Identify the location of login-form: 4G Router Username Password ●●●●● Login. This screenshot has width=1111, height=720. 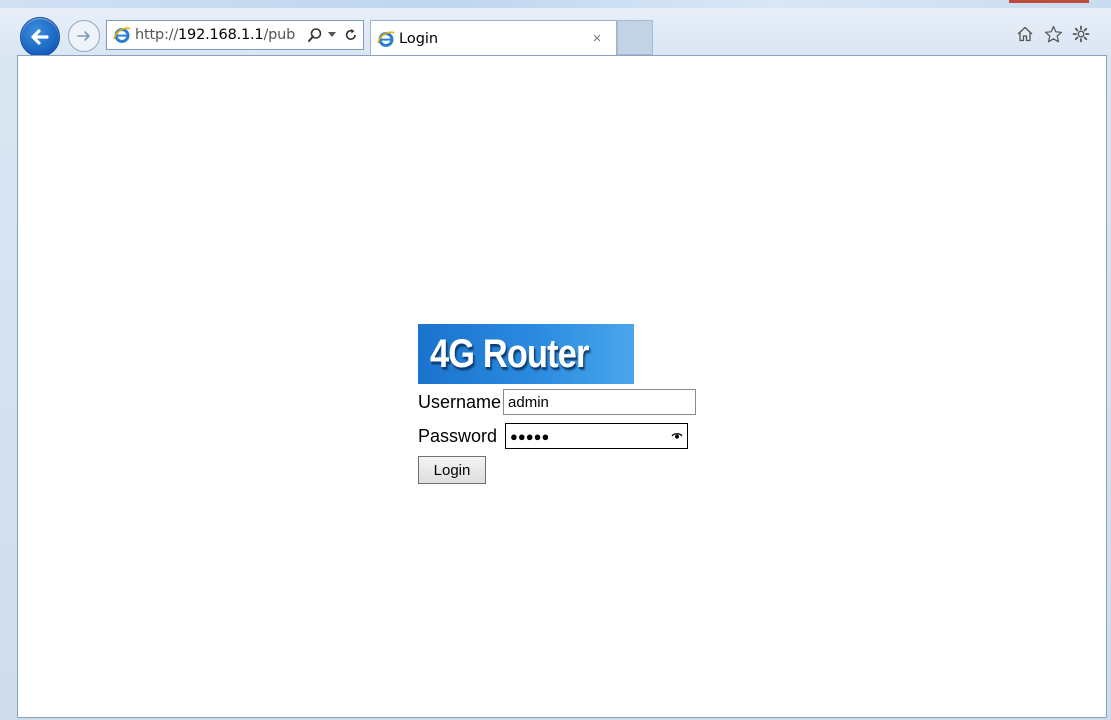
(557, 404).